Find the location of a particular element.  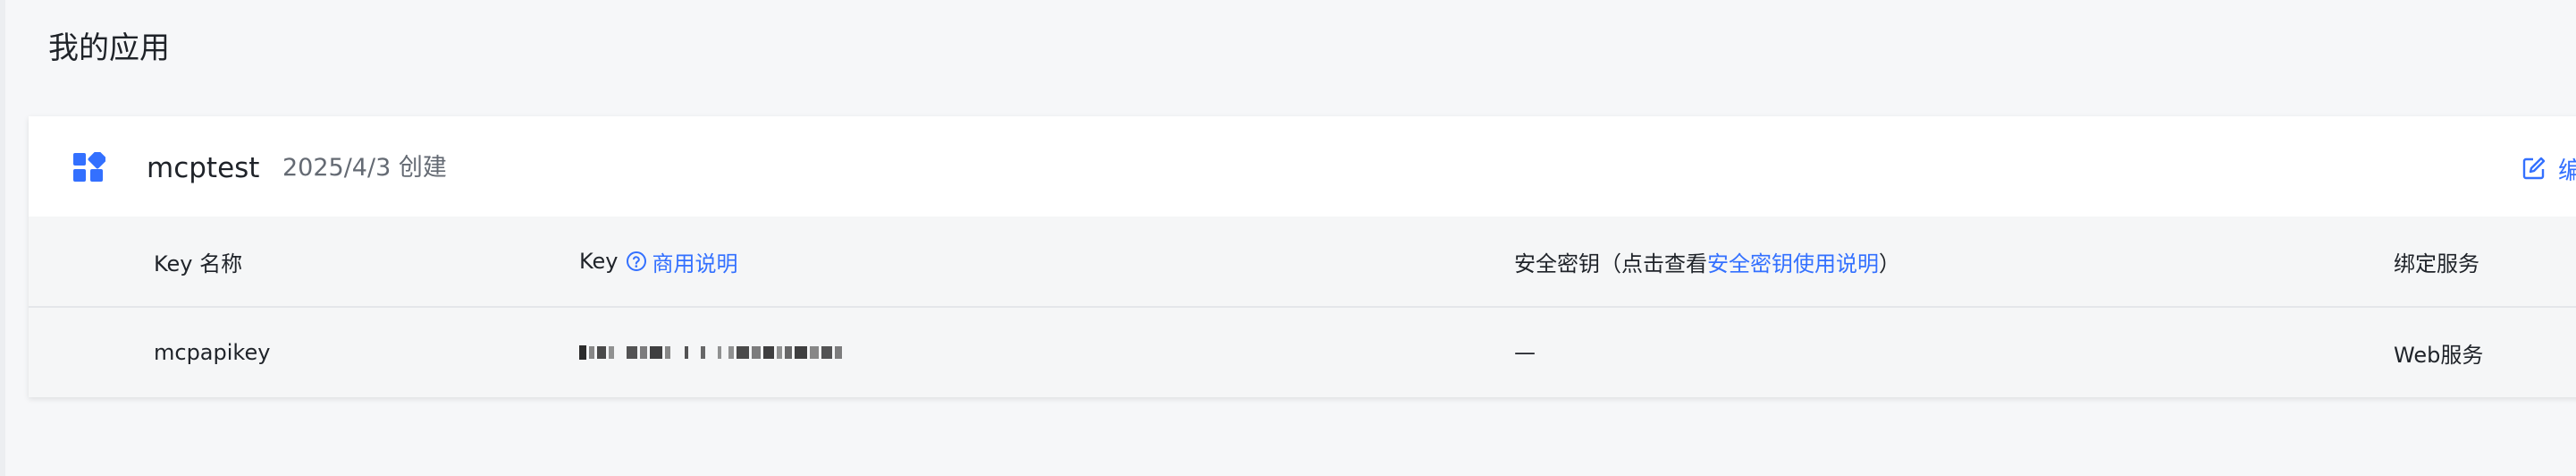

edit-button: 编 is located at coordinates (2549, 169).